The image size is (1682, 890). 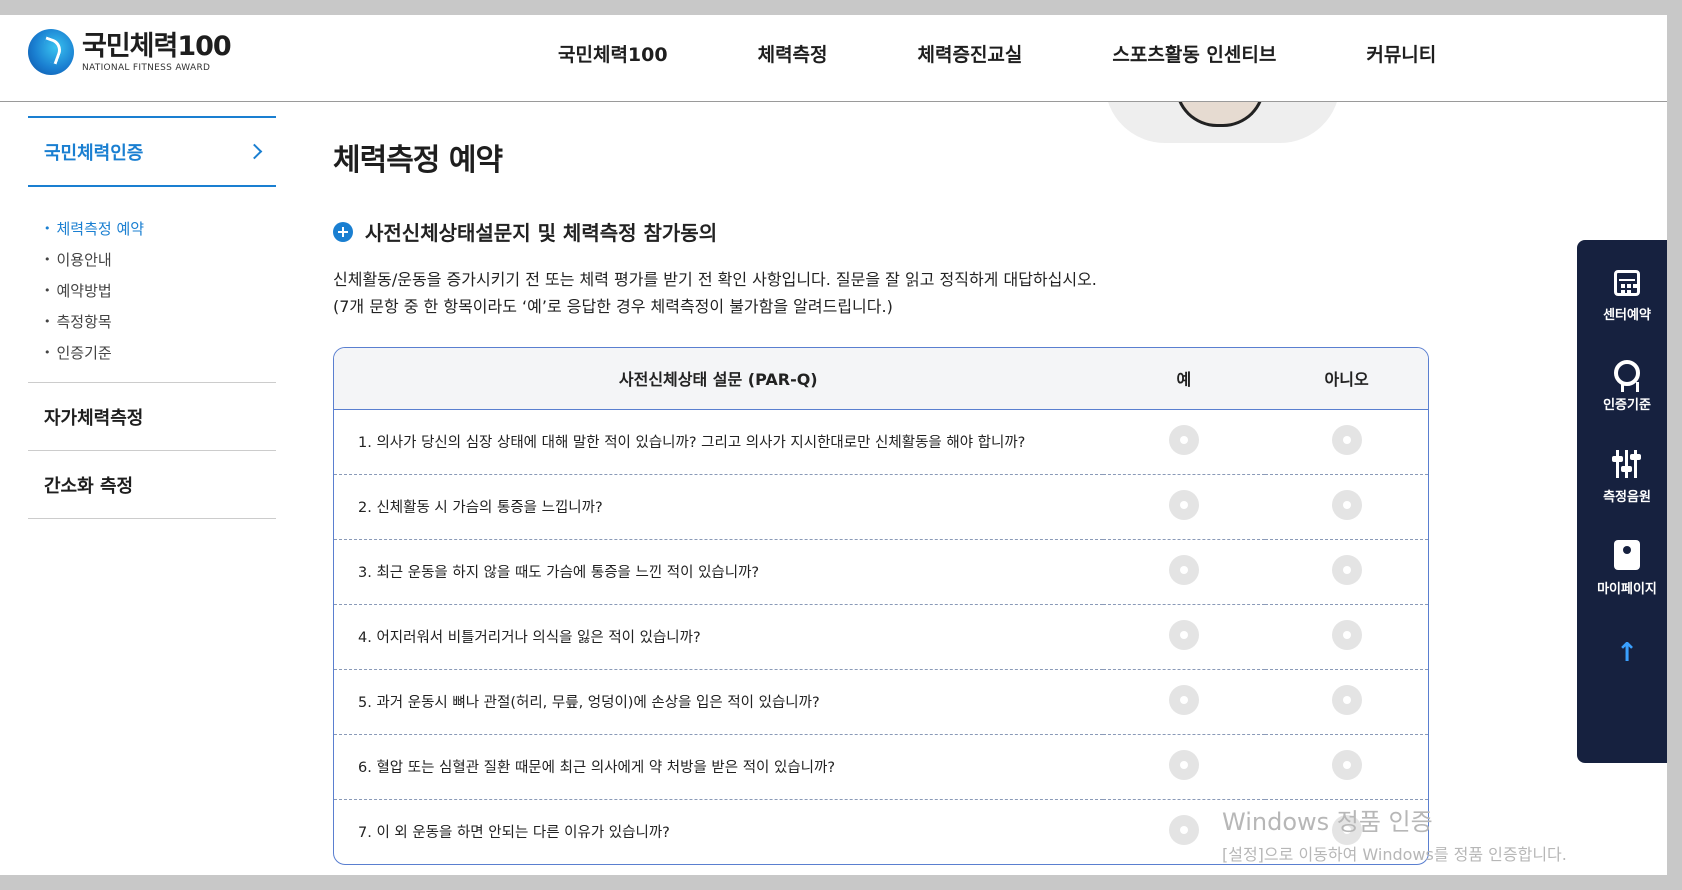 I want to click on radio-no-q3, so click(x=1346, y=569).